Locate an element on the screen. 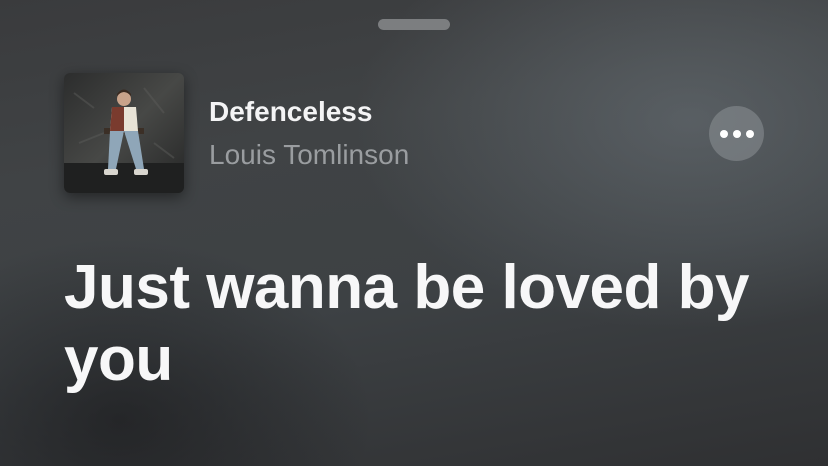  song-title: Defenceless is located at coordinates (291, 111).